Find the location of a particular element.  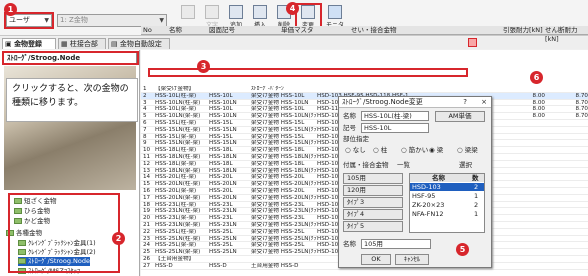

table-cell: HSS-10LN is located at coordinates (223, 102).